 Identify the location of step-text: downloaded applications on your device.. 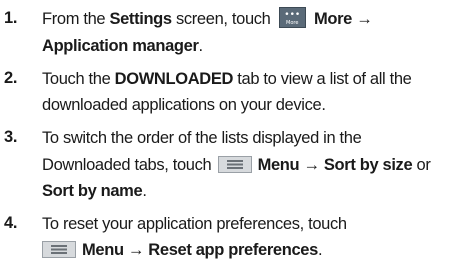
(184, 105).